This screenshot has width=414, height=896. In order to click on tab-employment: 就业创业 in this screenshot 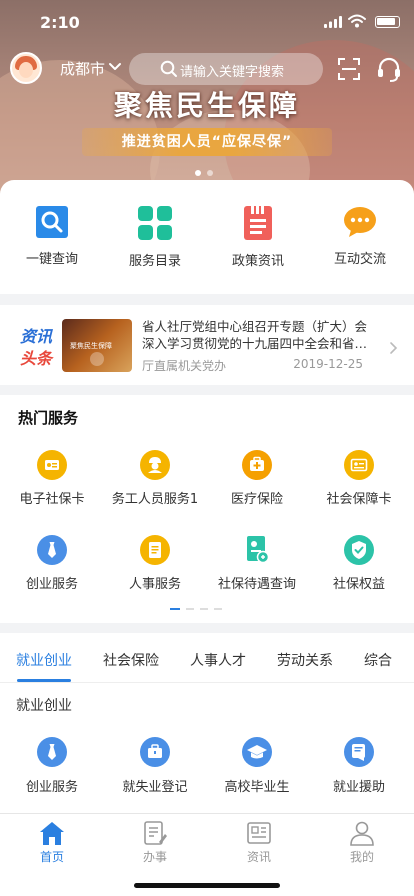, I will do `click(44, 660)`.